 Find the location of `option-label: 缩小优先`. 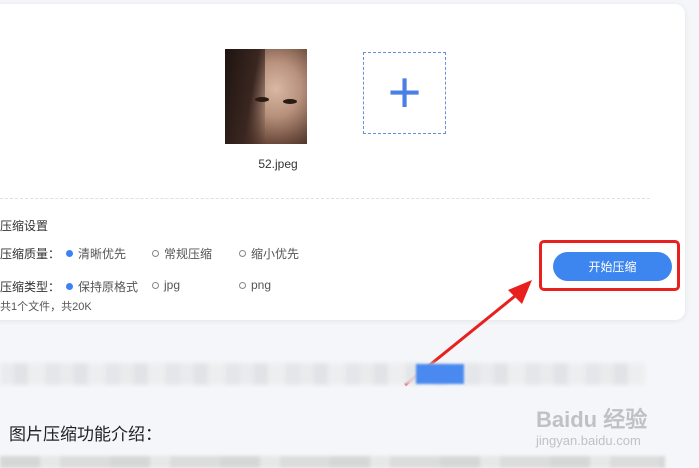

option-label: 缩小优先 is located at coordinates (275, 254).